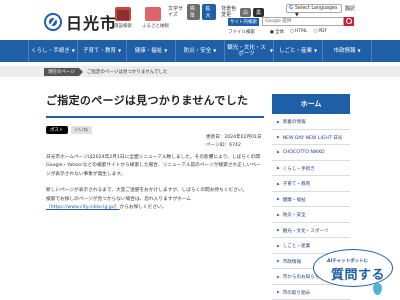 The width and height of the screenshot is (400, 300). What do you see at coordinates (241, 32) in the screenshot?
I see `file-search-label: ファイル検索` at bounding box center [241, 32].